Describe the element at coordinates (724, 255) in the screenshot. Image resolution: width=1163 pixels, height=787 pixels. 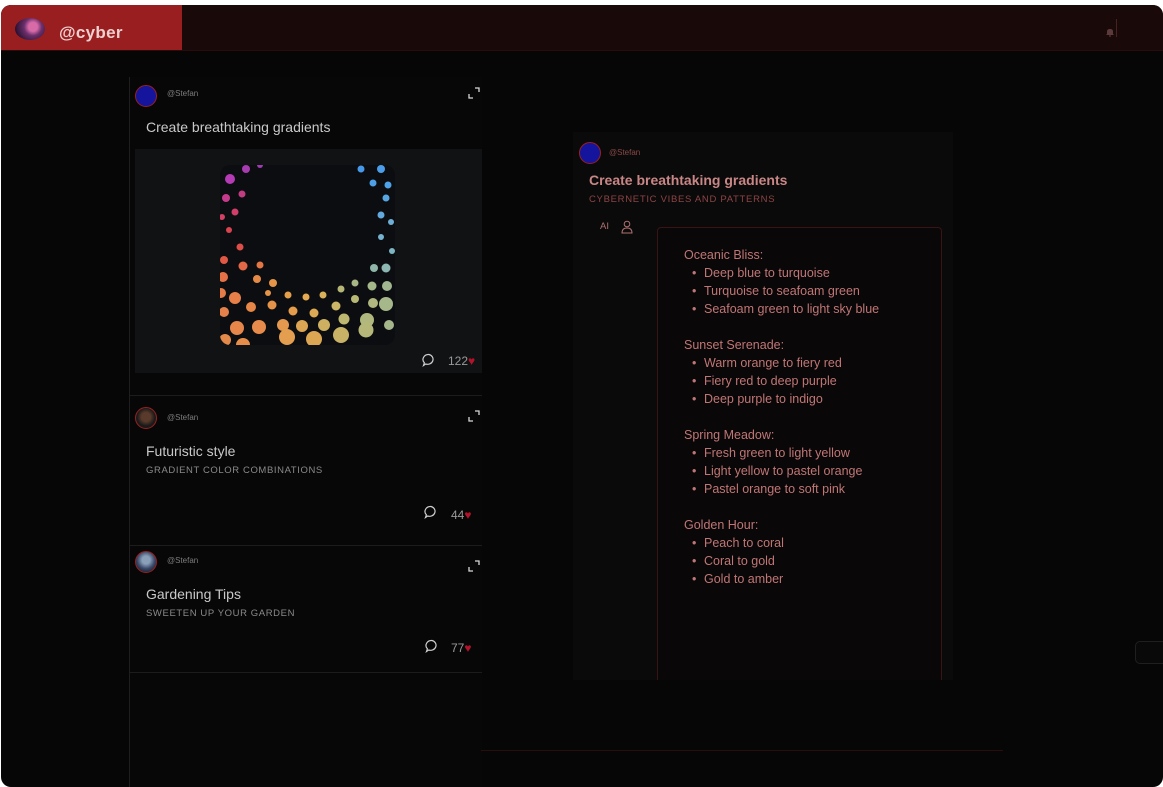
I see `section-heading: Oceanic Bliss:` at that location.